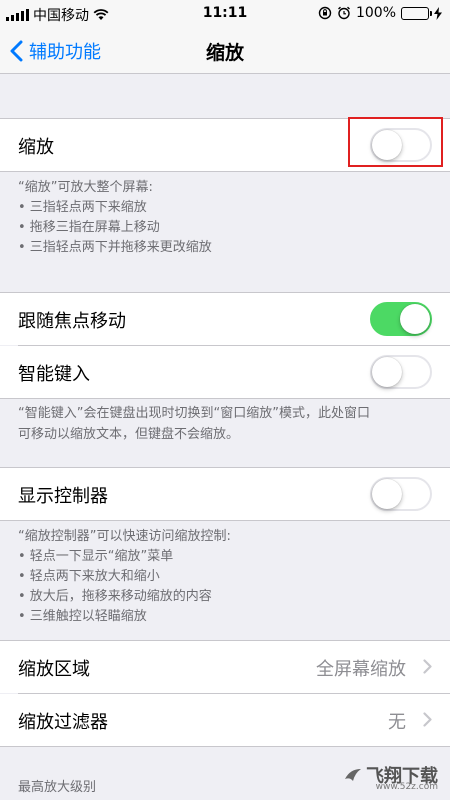 This screenshot has height=800, width=450. Describe the element at coordinates (397, 722) in the screenshot. I see `zoom-filter-value: 无` at that location.